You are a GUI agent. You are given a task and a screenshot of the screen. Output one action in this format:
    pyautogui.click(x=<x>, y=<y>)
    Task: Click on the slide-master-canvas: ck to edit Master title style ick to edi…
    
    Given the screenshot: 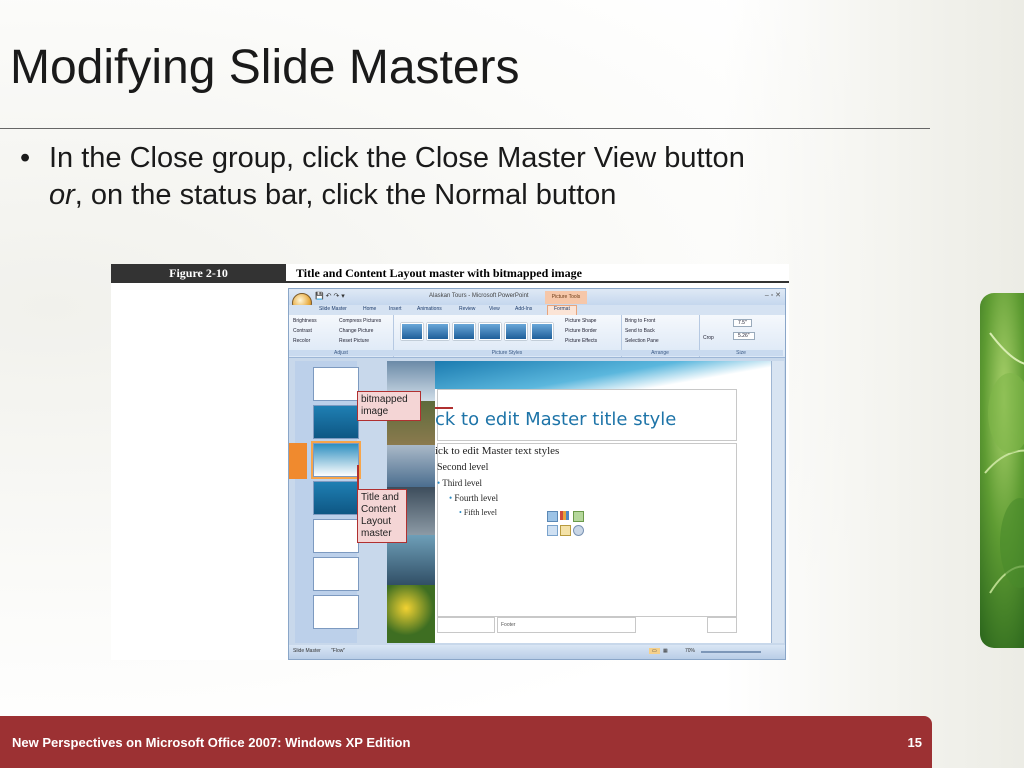 What is the action you would take?
    pyautogui.click(x=603, y=502)
    